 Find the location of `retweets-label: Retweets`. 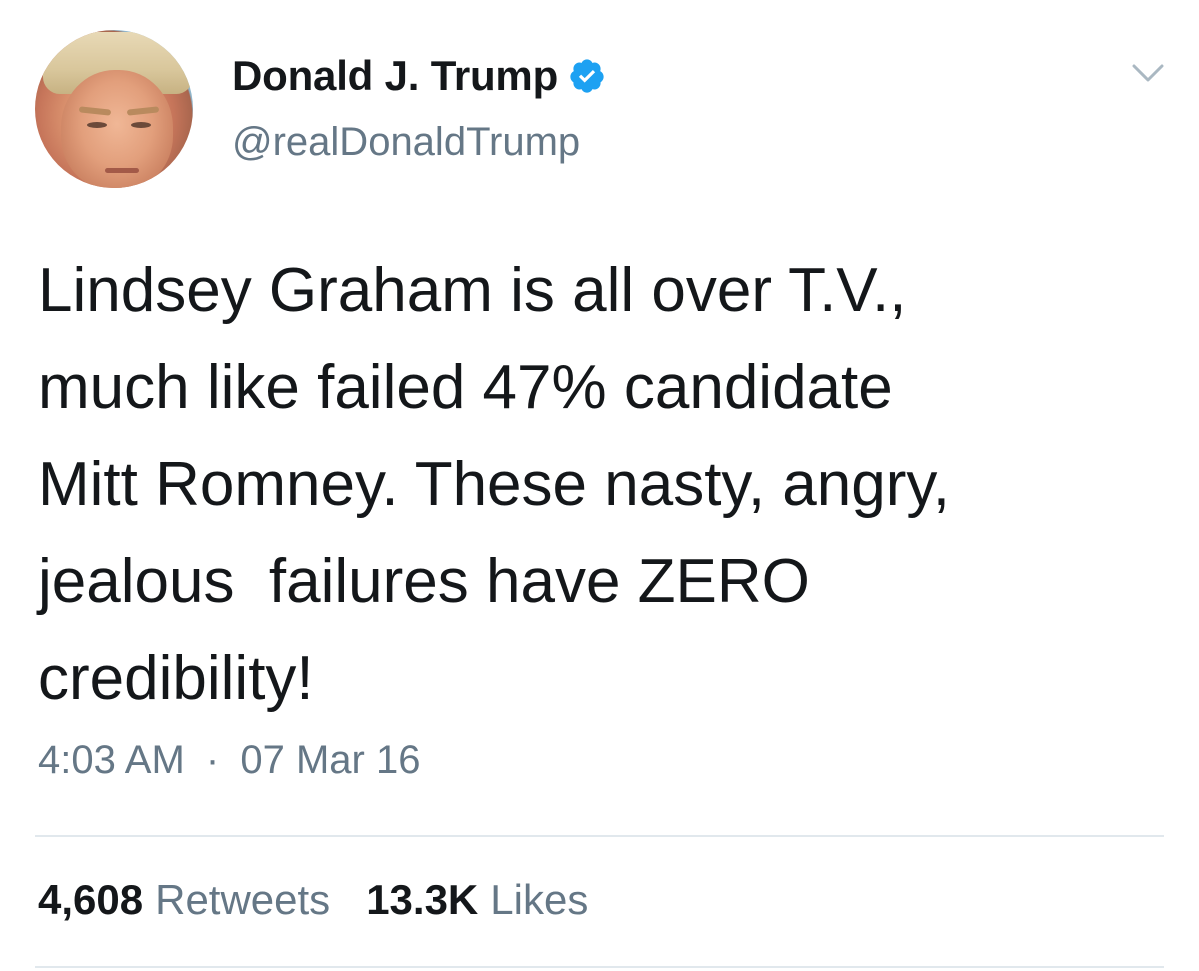

retweets-label: Retweets is located at coordinates (243, 899).